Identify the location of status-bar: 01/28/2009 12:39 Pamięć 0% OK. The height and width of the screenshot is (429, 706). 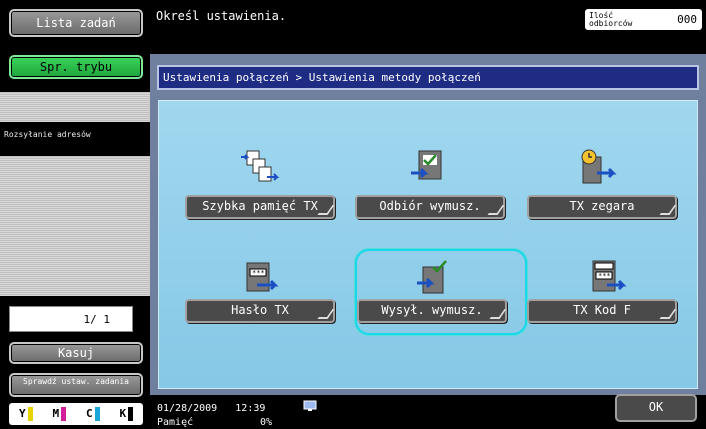
(428, 411).